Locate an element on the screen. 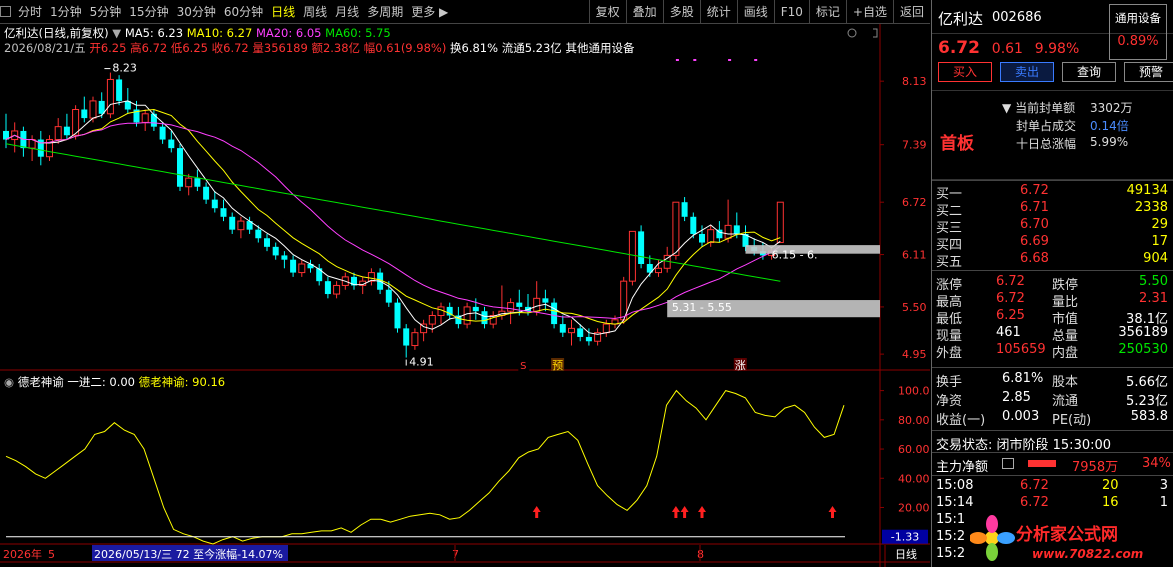  toolbar-button-8: 返回 is located at coordinates (911, 12).